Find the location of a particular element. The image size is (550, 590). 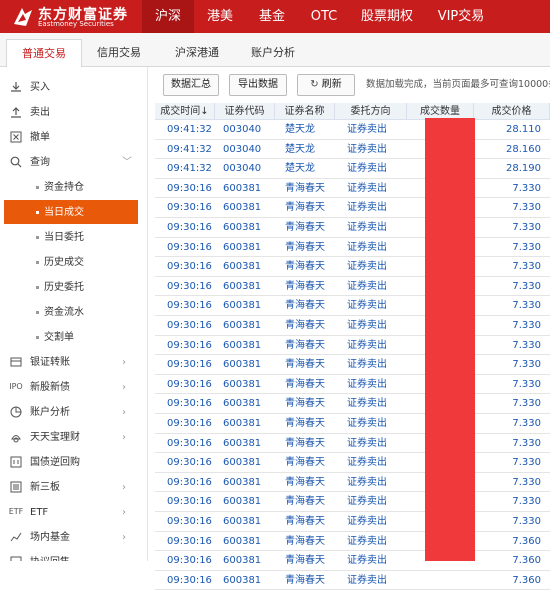

sidebar-sub-history-deals: 历史成交 is located at coordinates (74, 262).